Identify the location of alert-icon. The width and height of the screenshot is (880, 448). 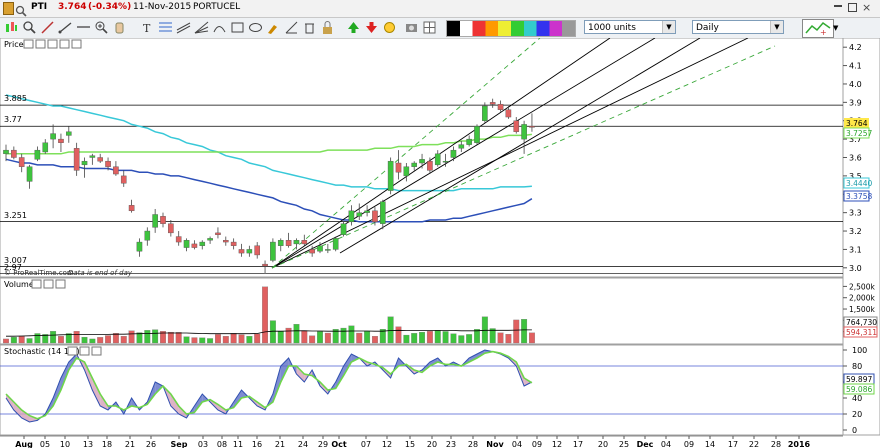
(389, 27).